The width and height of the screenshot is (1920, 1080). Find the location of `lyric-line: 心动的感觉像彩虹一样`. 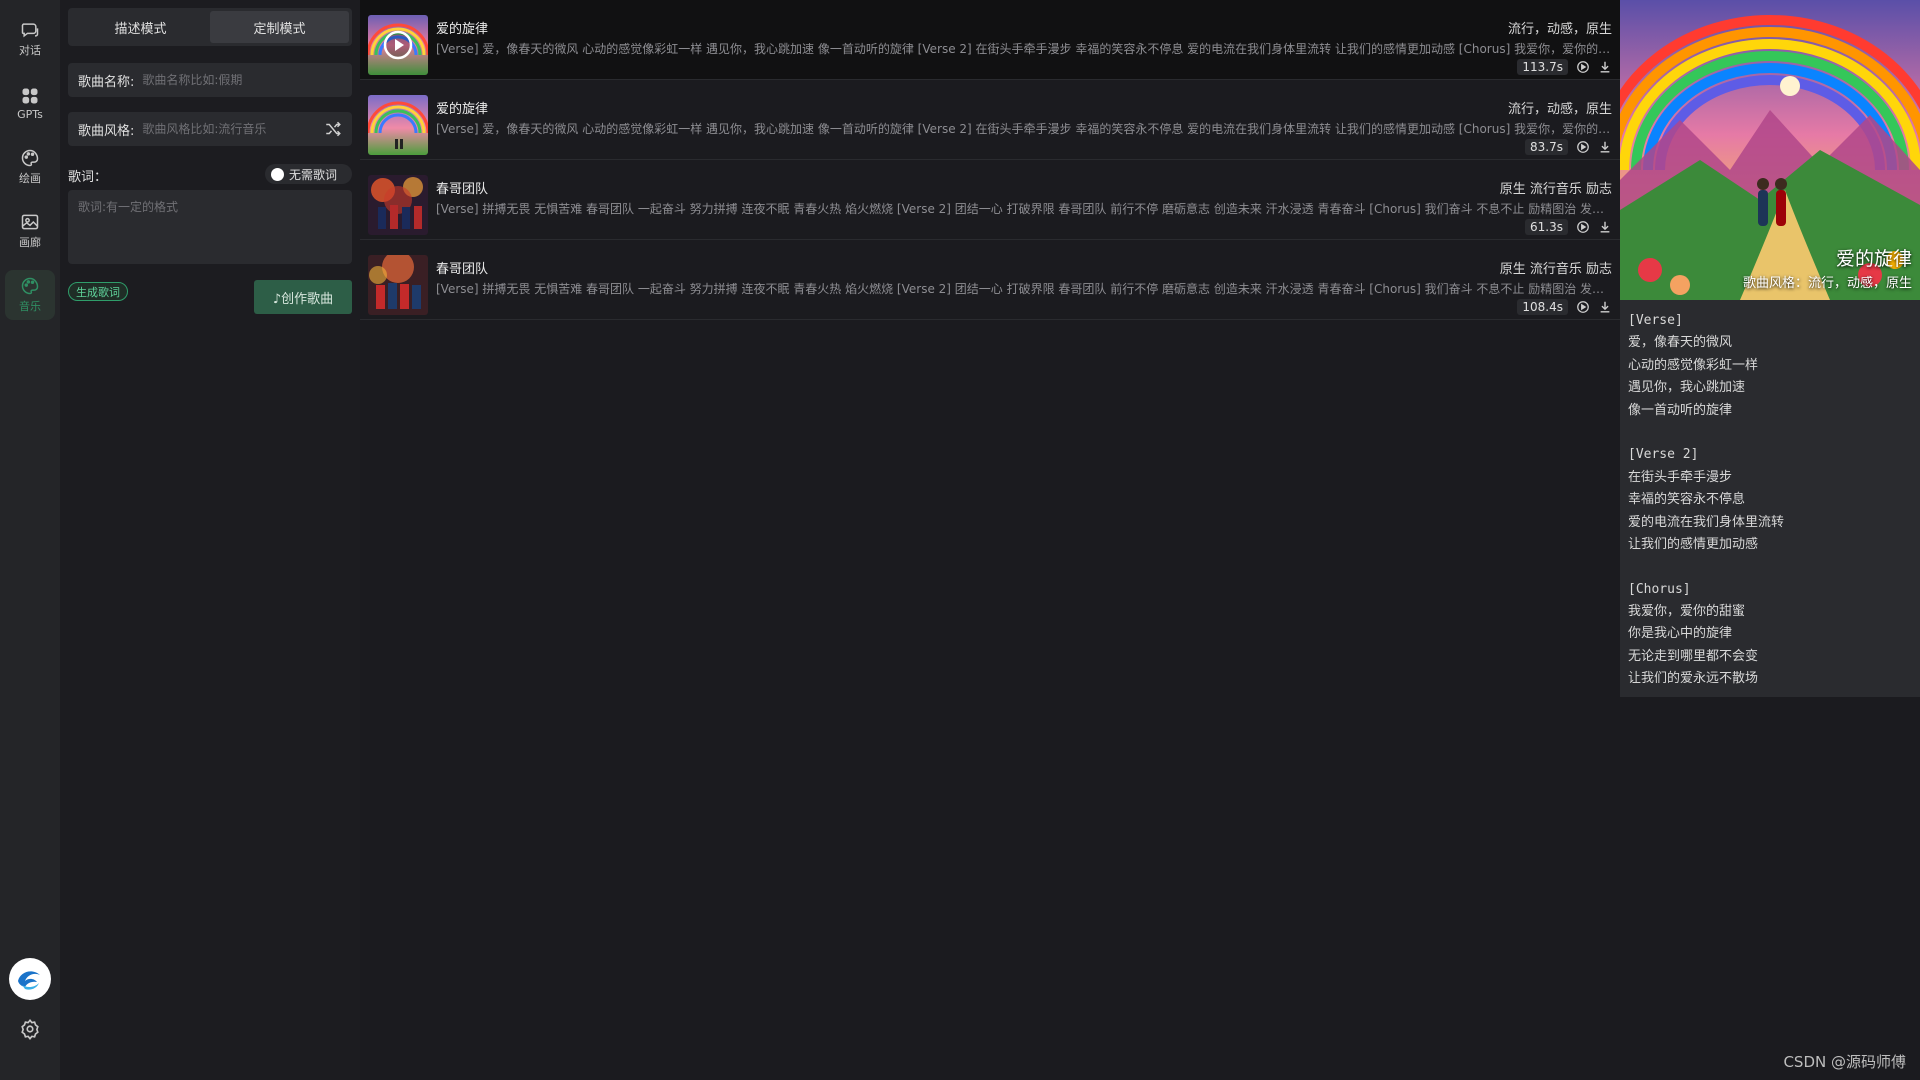

lyric-line: 心动的感觉像彩虹一样 is located at coordinates (1693, 365).